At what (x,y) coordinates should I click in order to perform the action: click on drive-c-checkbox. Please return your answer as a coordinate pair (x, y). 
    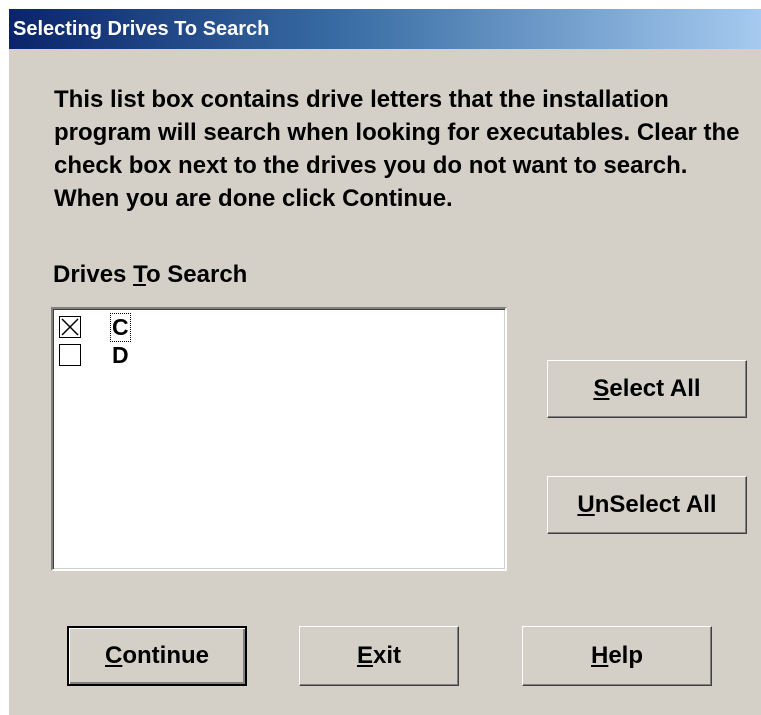
    Looking at the image, I should click on (70, 327).